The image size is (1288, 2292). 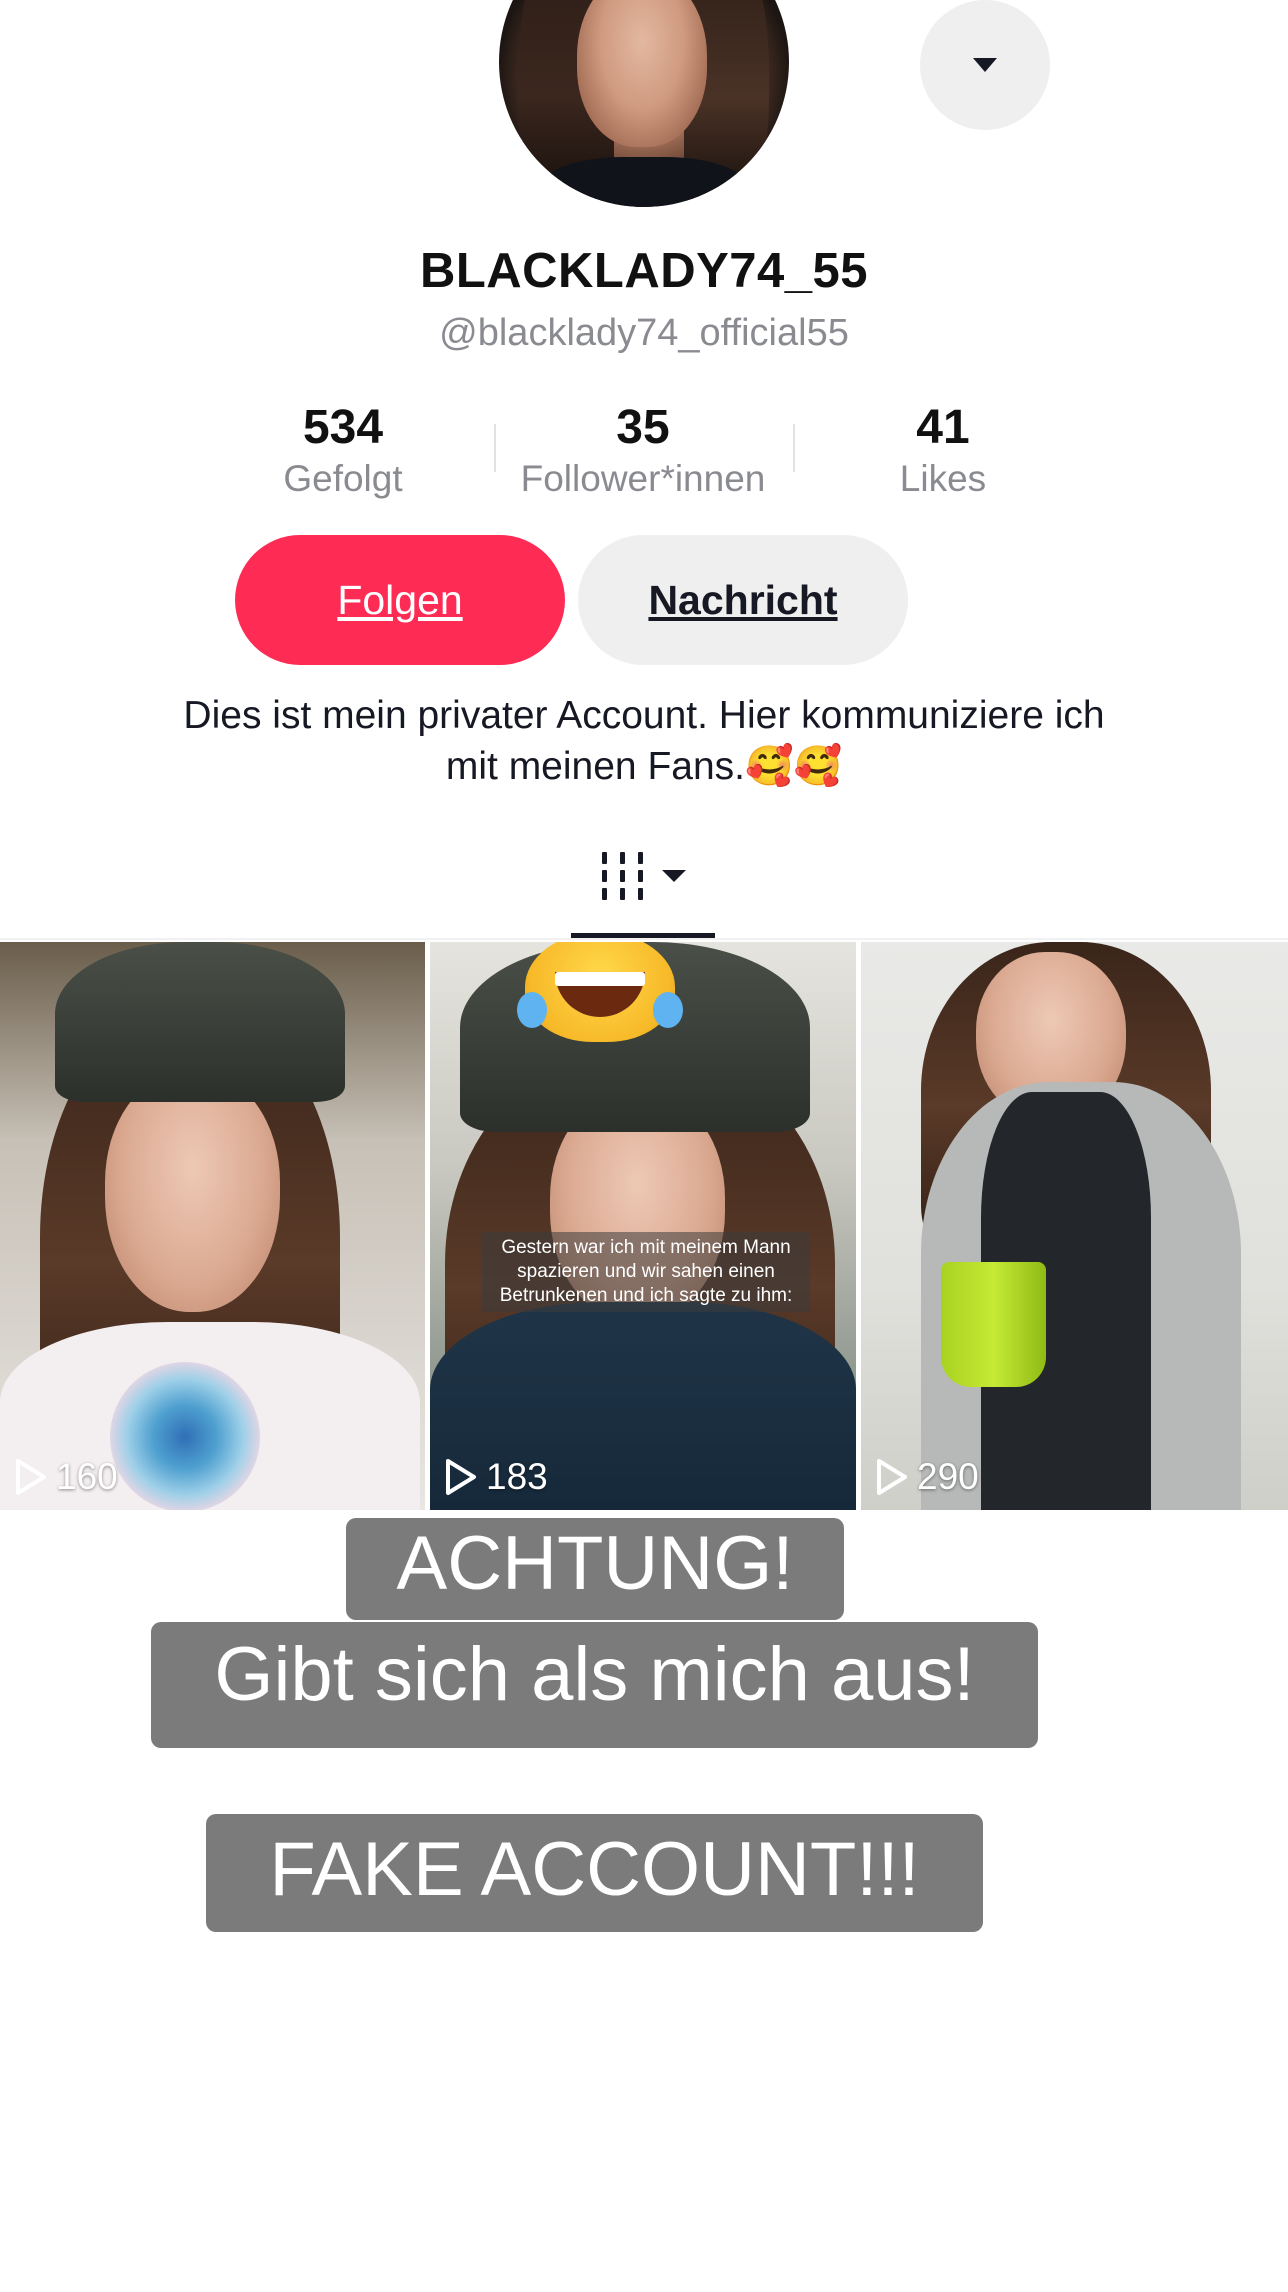 I want to click on bio-line: mit meinen Fans.🥰🥰, so click(x=644, y=766).